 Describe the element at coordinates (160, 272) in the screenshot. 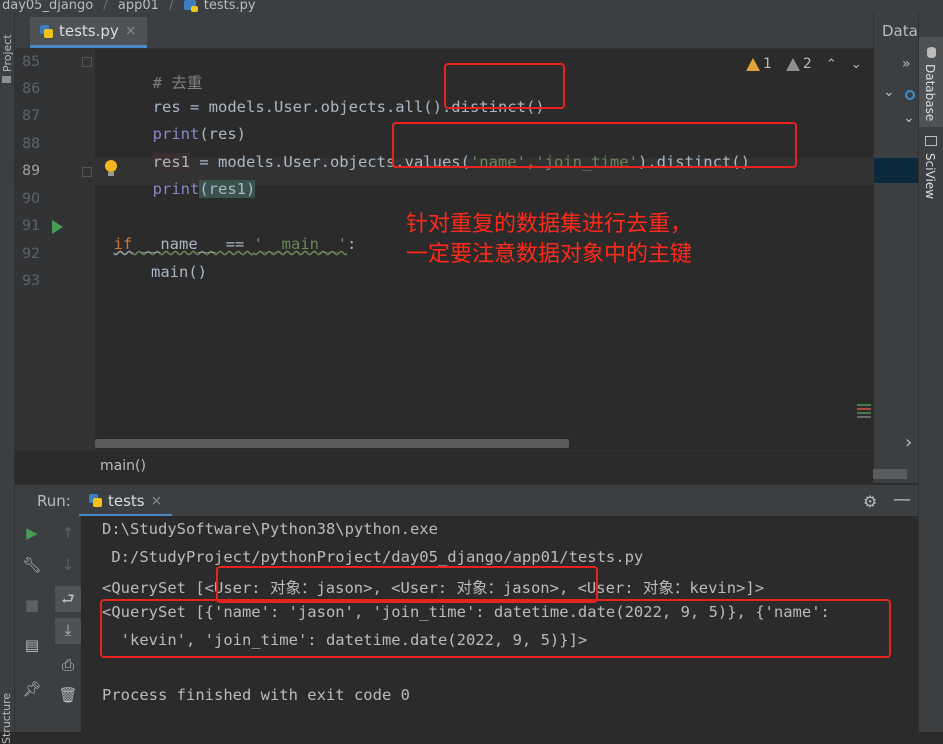

I see `code-token: main()` at that location.